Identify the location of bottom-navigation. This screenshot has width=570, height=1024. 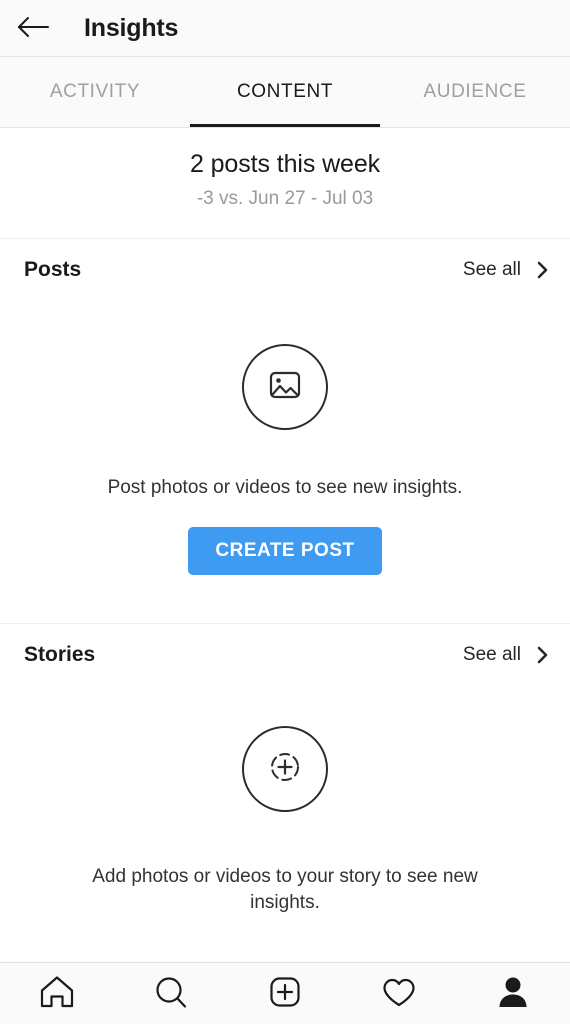
(285, 993).